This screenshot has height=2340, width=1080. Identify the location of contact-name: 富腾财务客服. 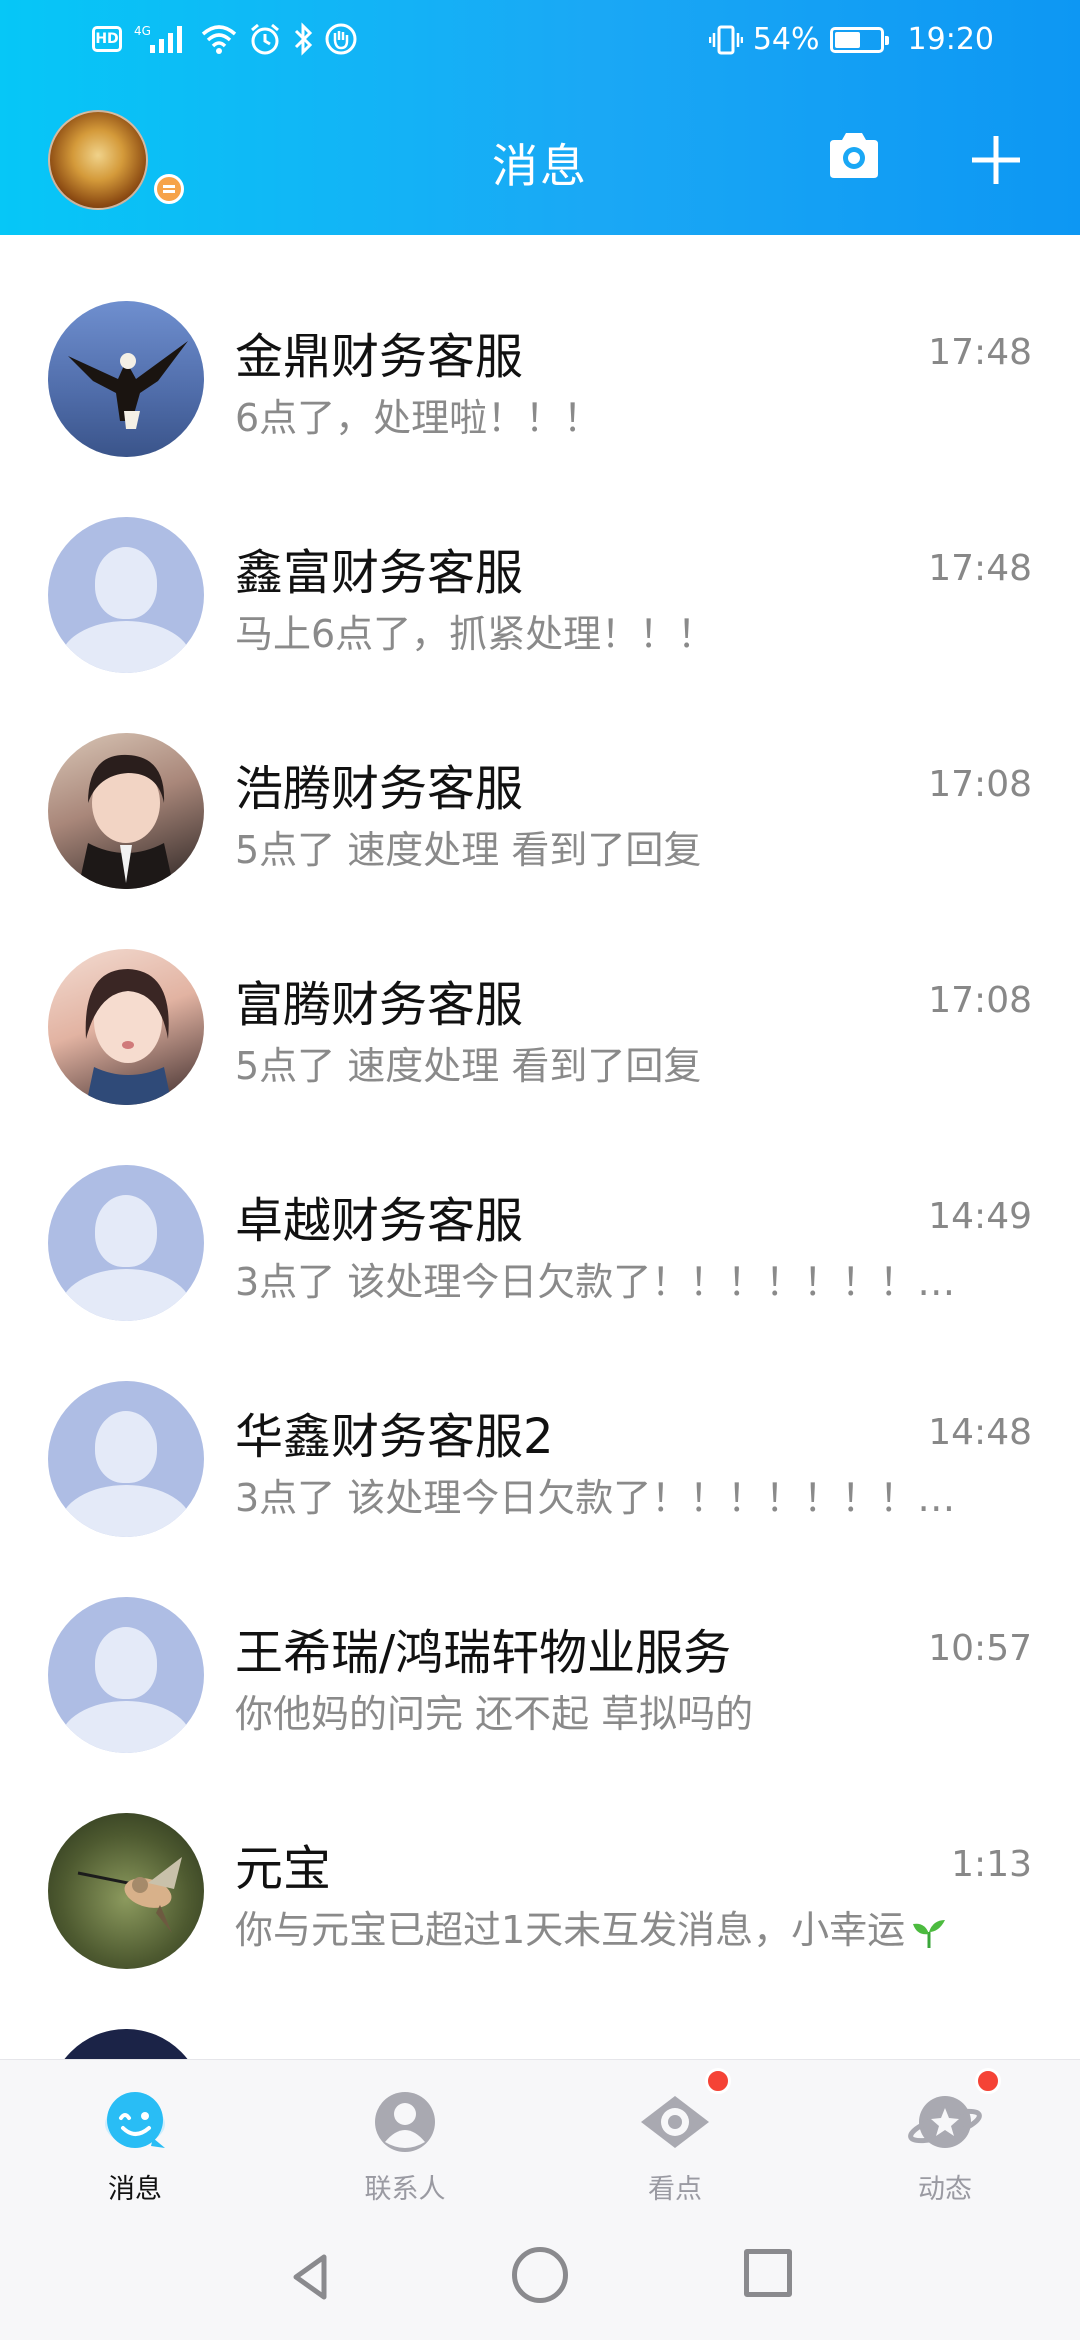
(379, 1005).